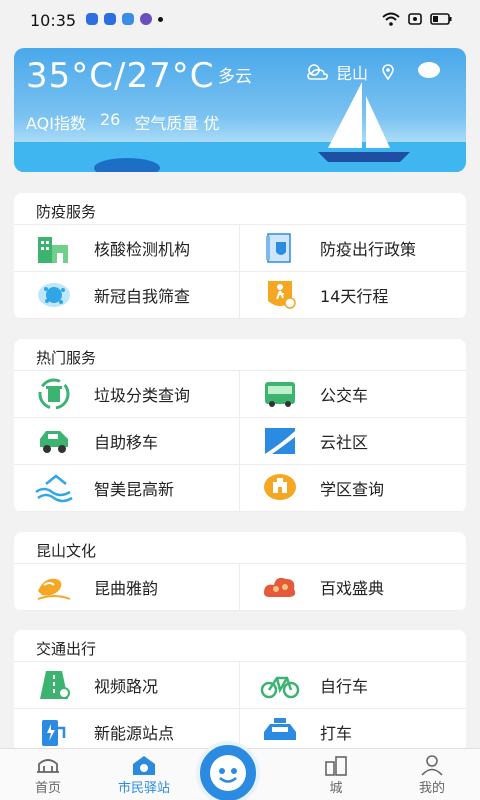  I want to click on more-dot-icon, so click(160, 19).